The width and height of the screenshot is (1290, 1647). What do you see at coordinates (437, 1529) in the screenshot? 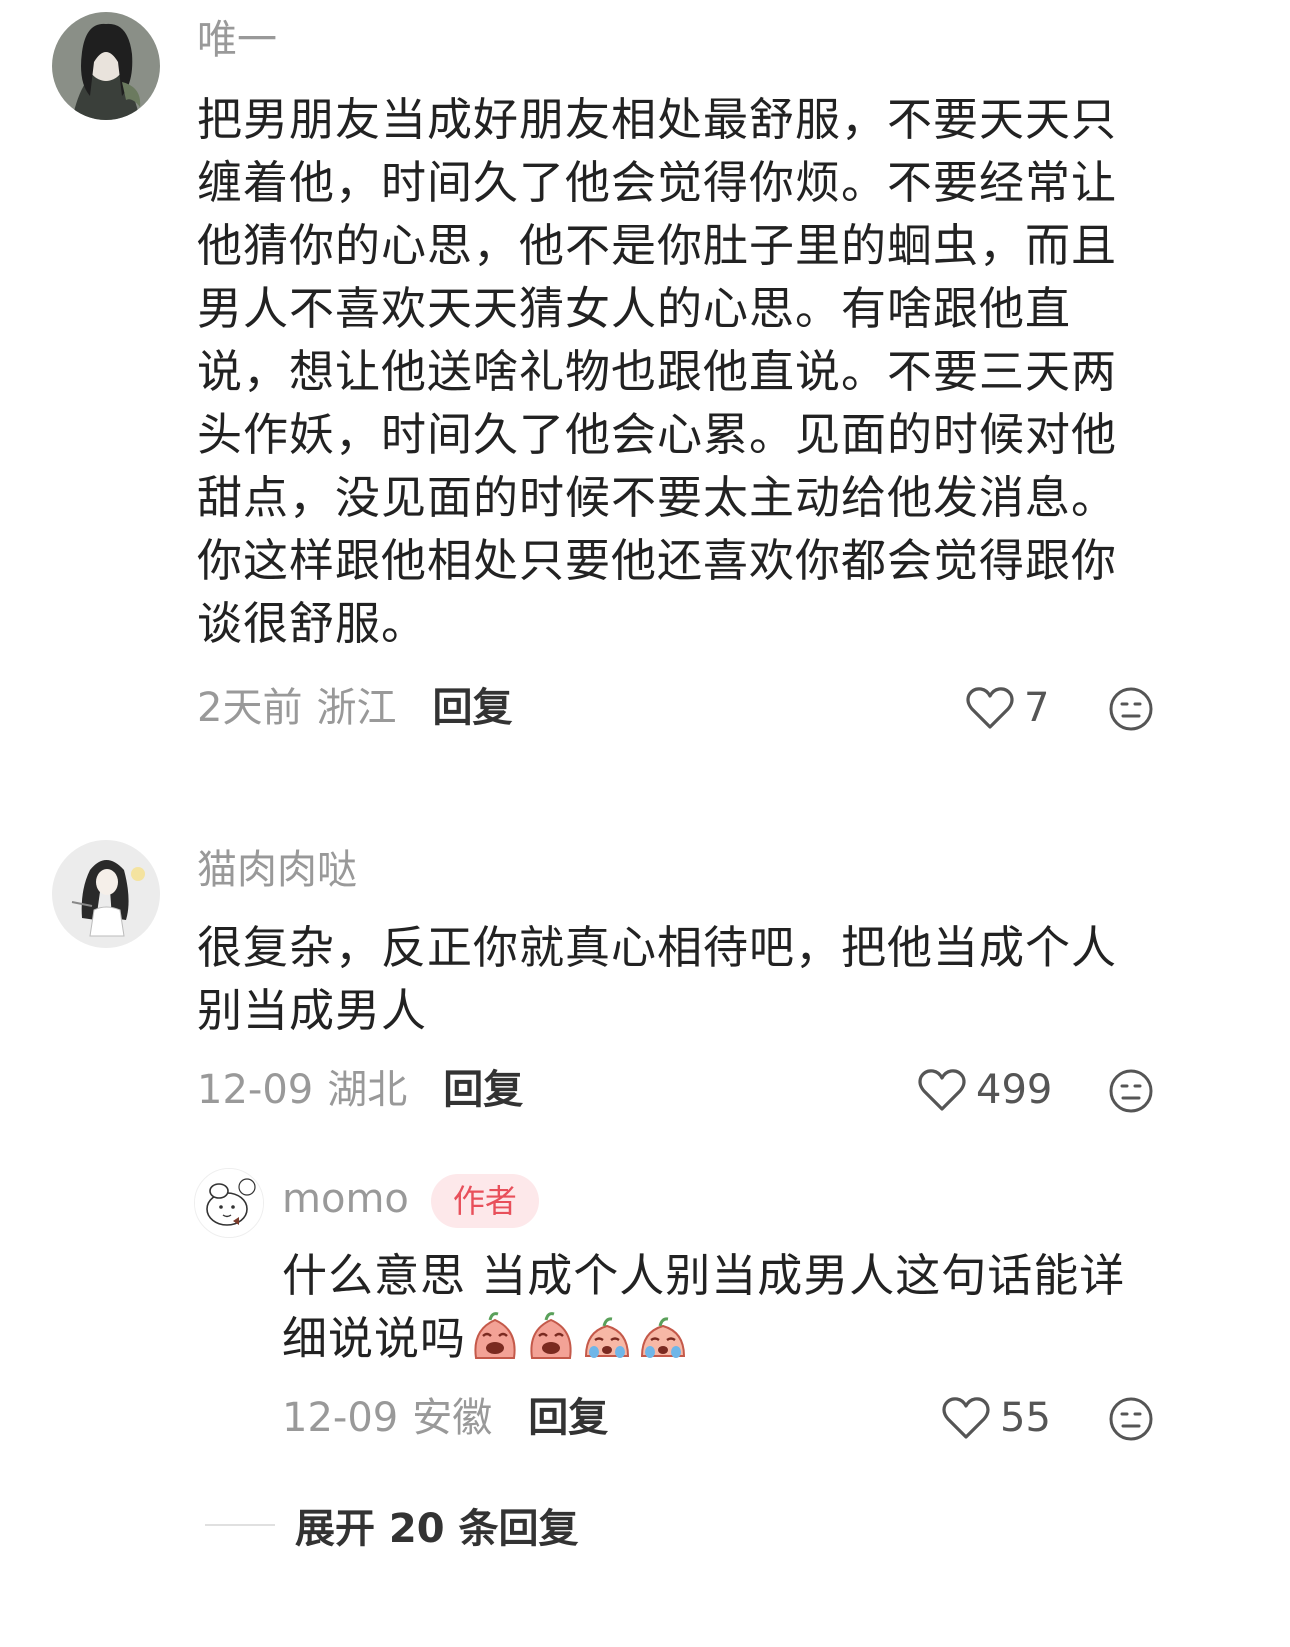
I see `expand-replies-label: 展开 20 条回复` at bounding box center [437, 1529].